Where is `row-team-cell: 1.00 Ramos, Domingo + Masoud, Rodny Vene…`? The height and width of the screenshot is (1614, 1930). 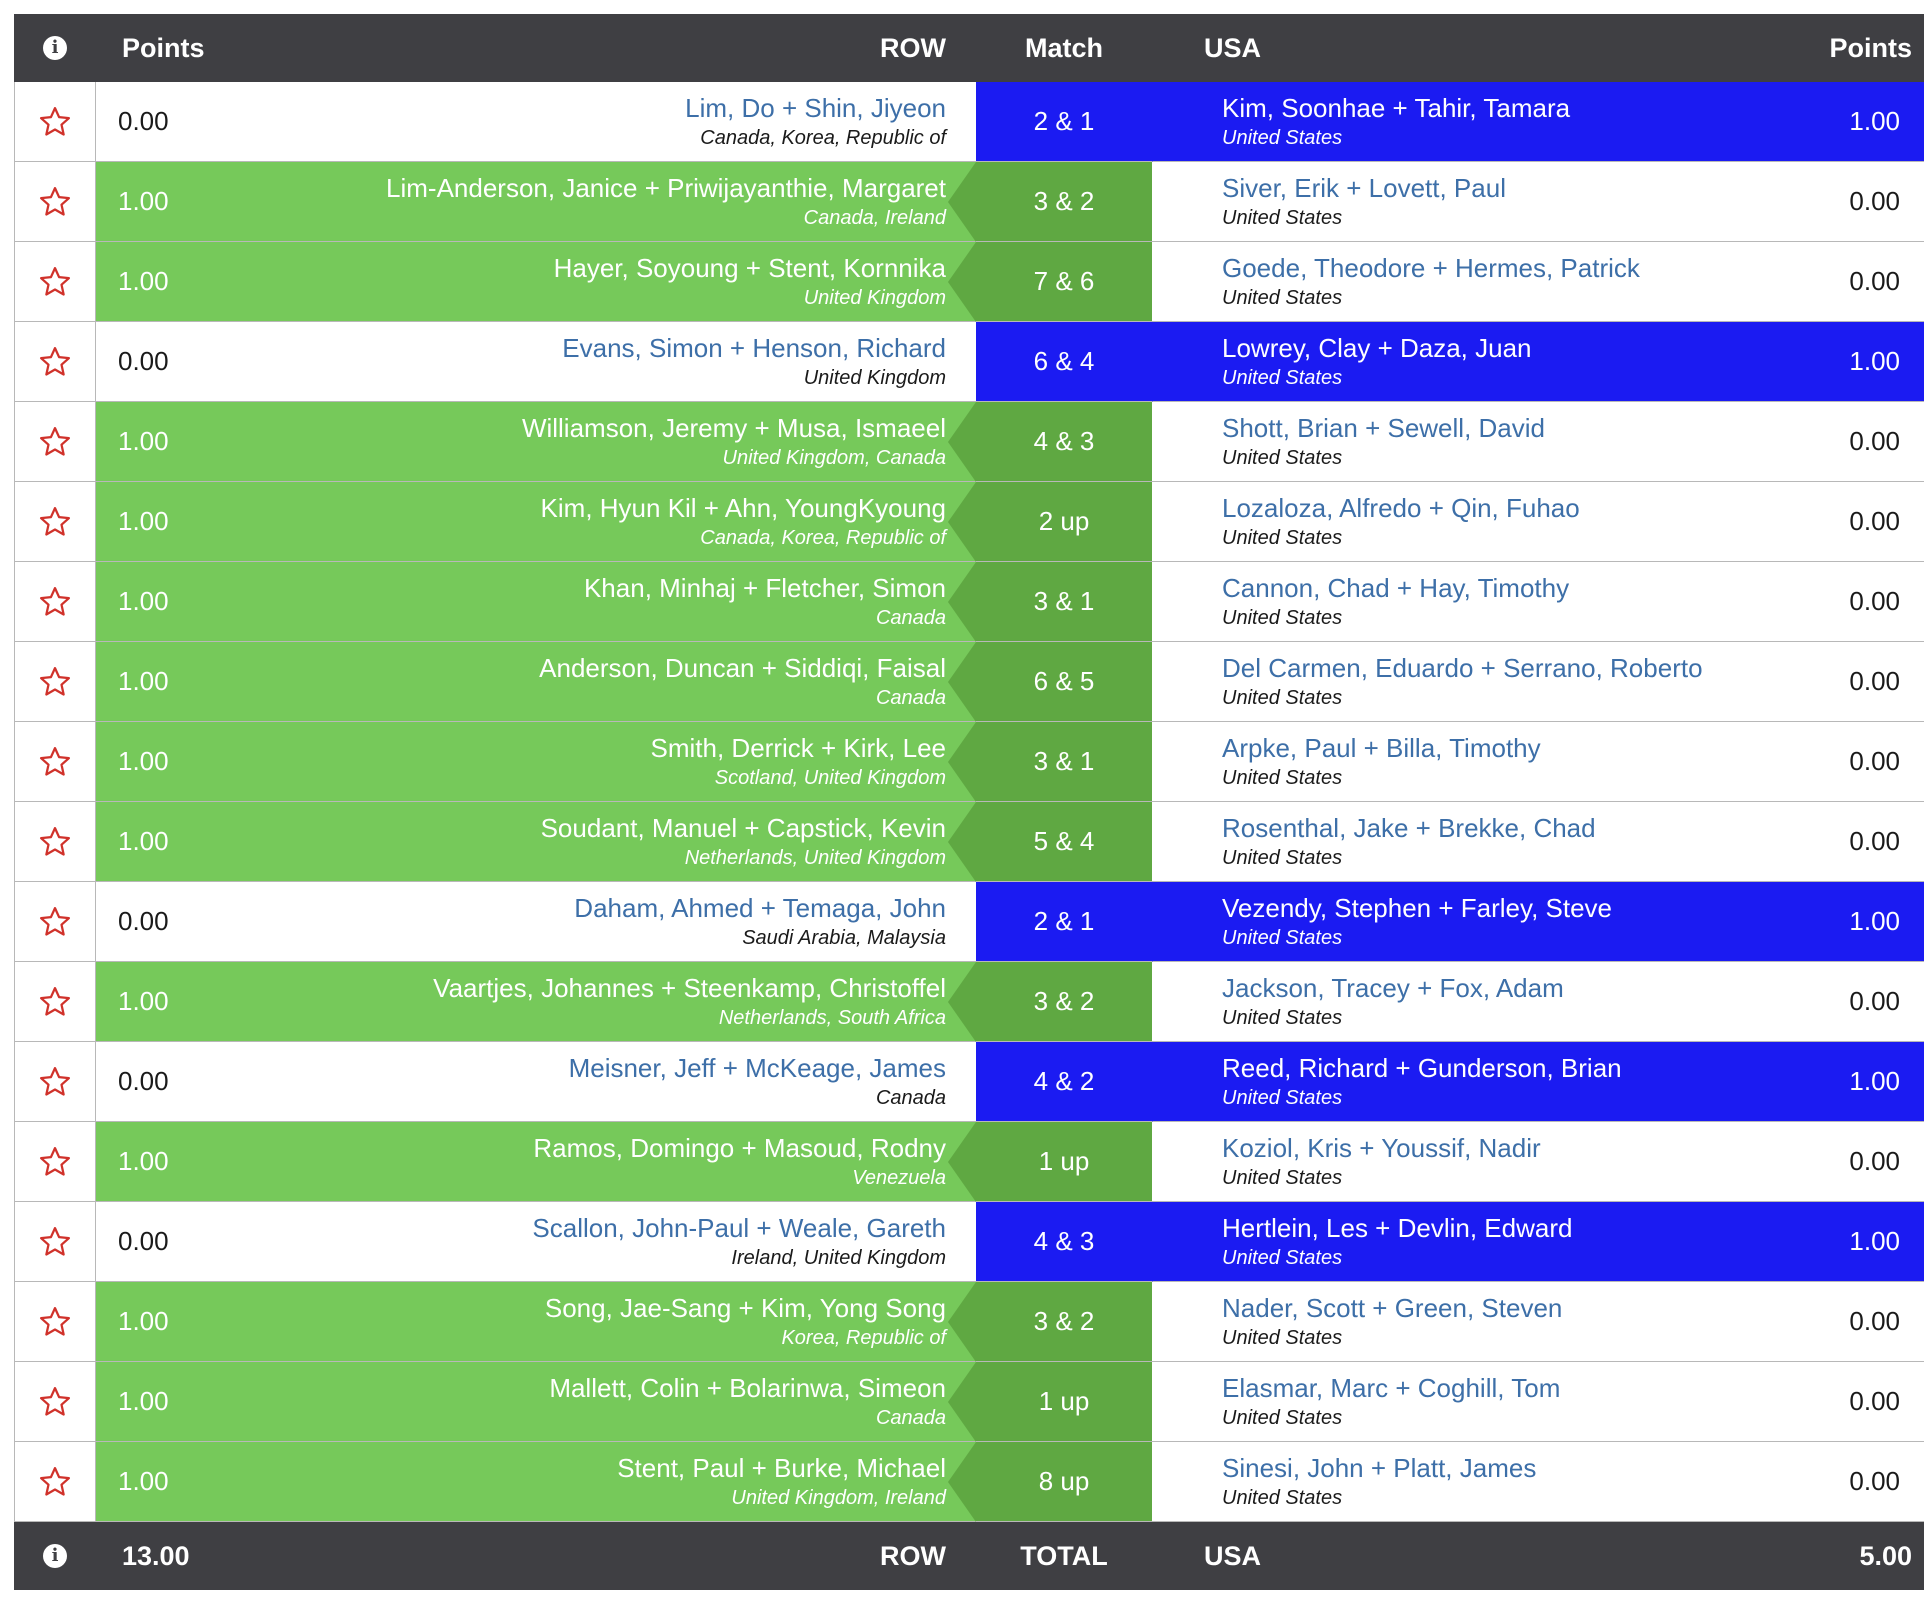 row-team-cell: 1.00 Ramos, Domingo + Masoud, Rodny Vene… is located at coordinates (536, 1161).